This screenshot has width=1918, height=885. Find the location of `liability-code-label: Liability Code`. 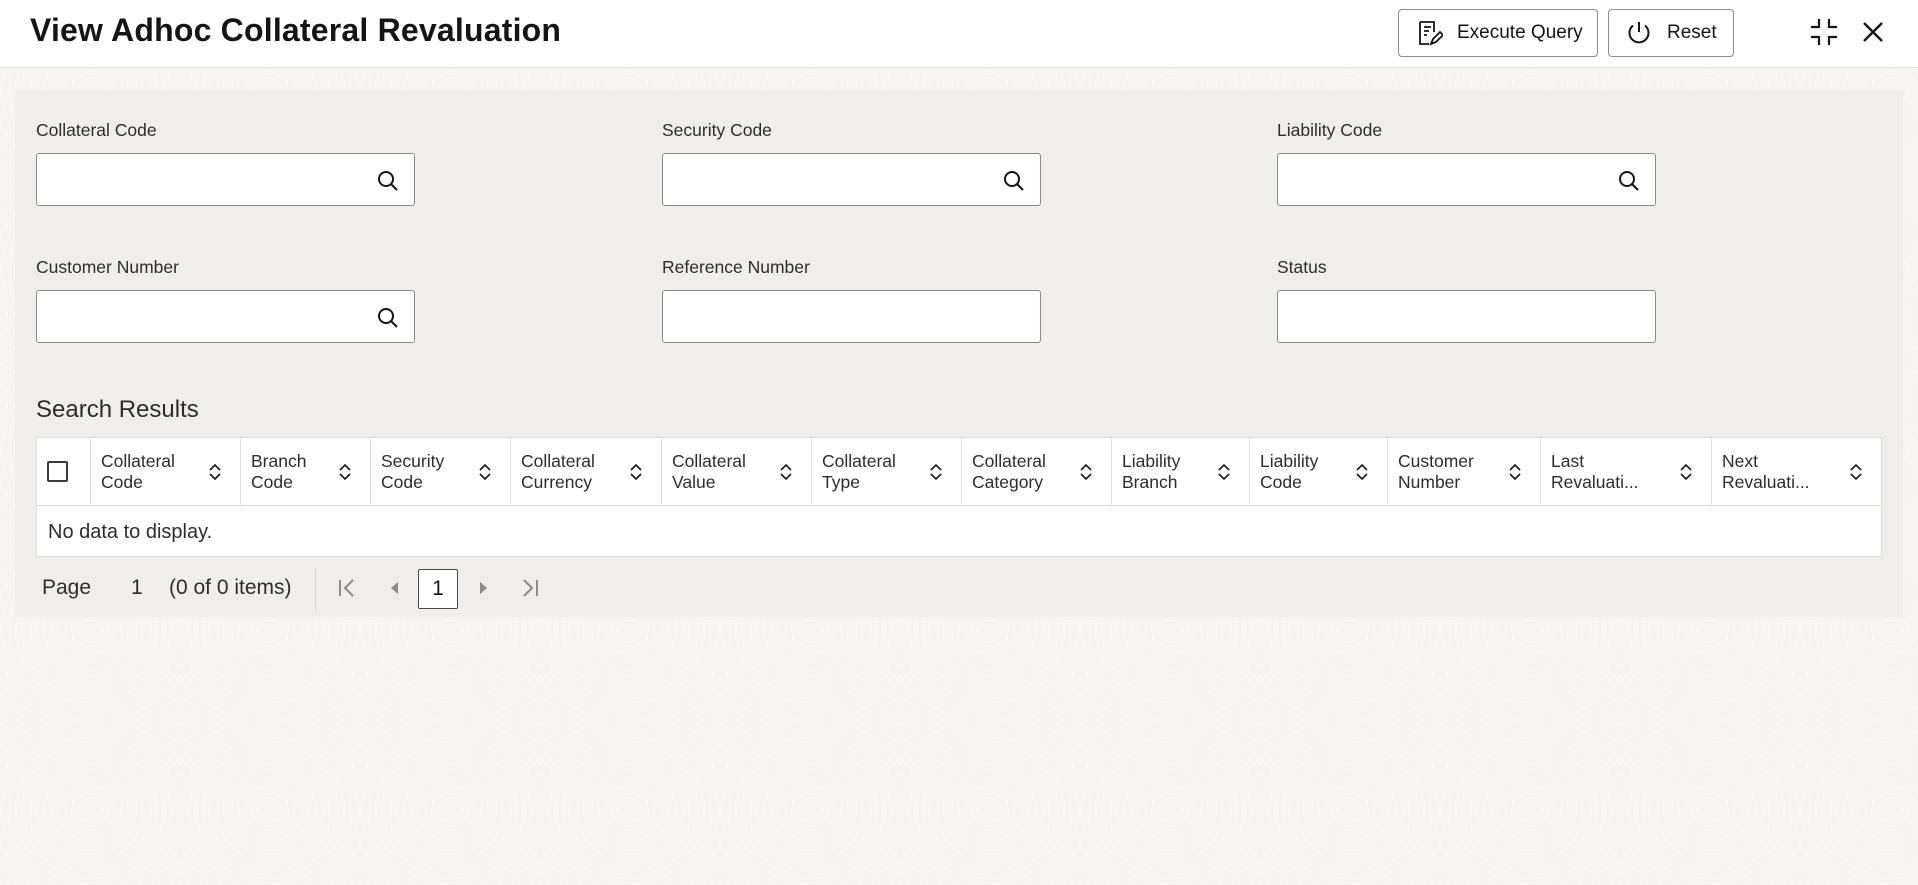

liability-code-label: Liability Code is located at coordinates (1330, 130).